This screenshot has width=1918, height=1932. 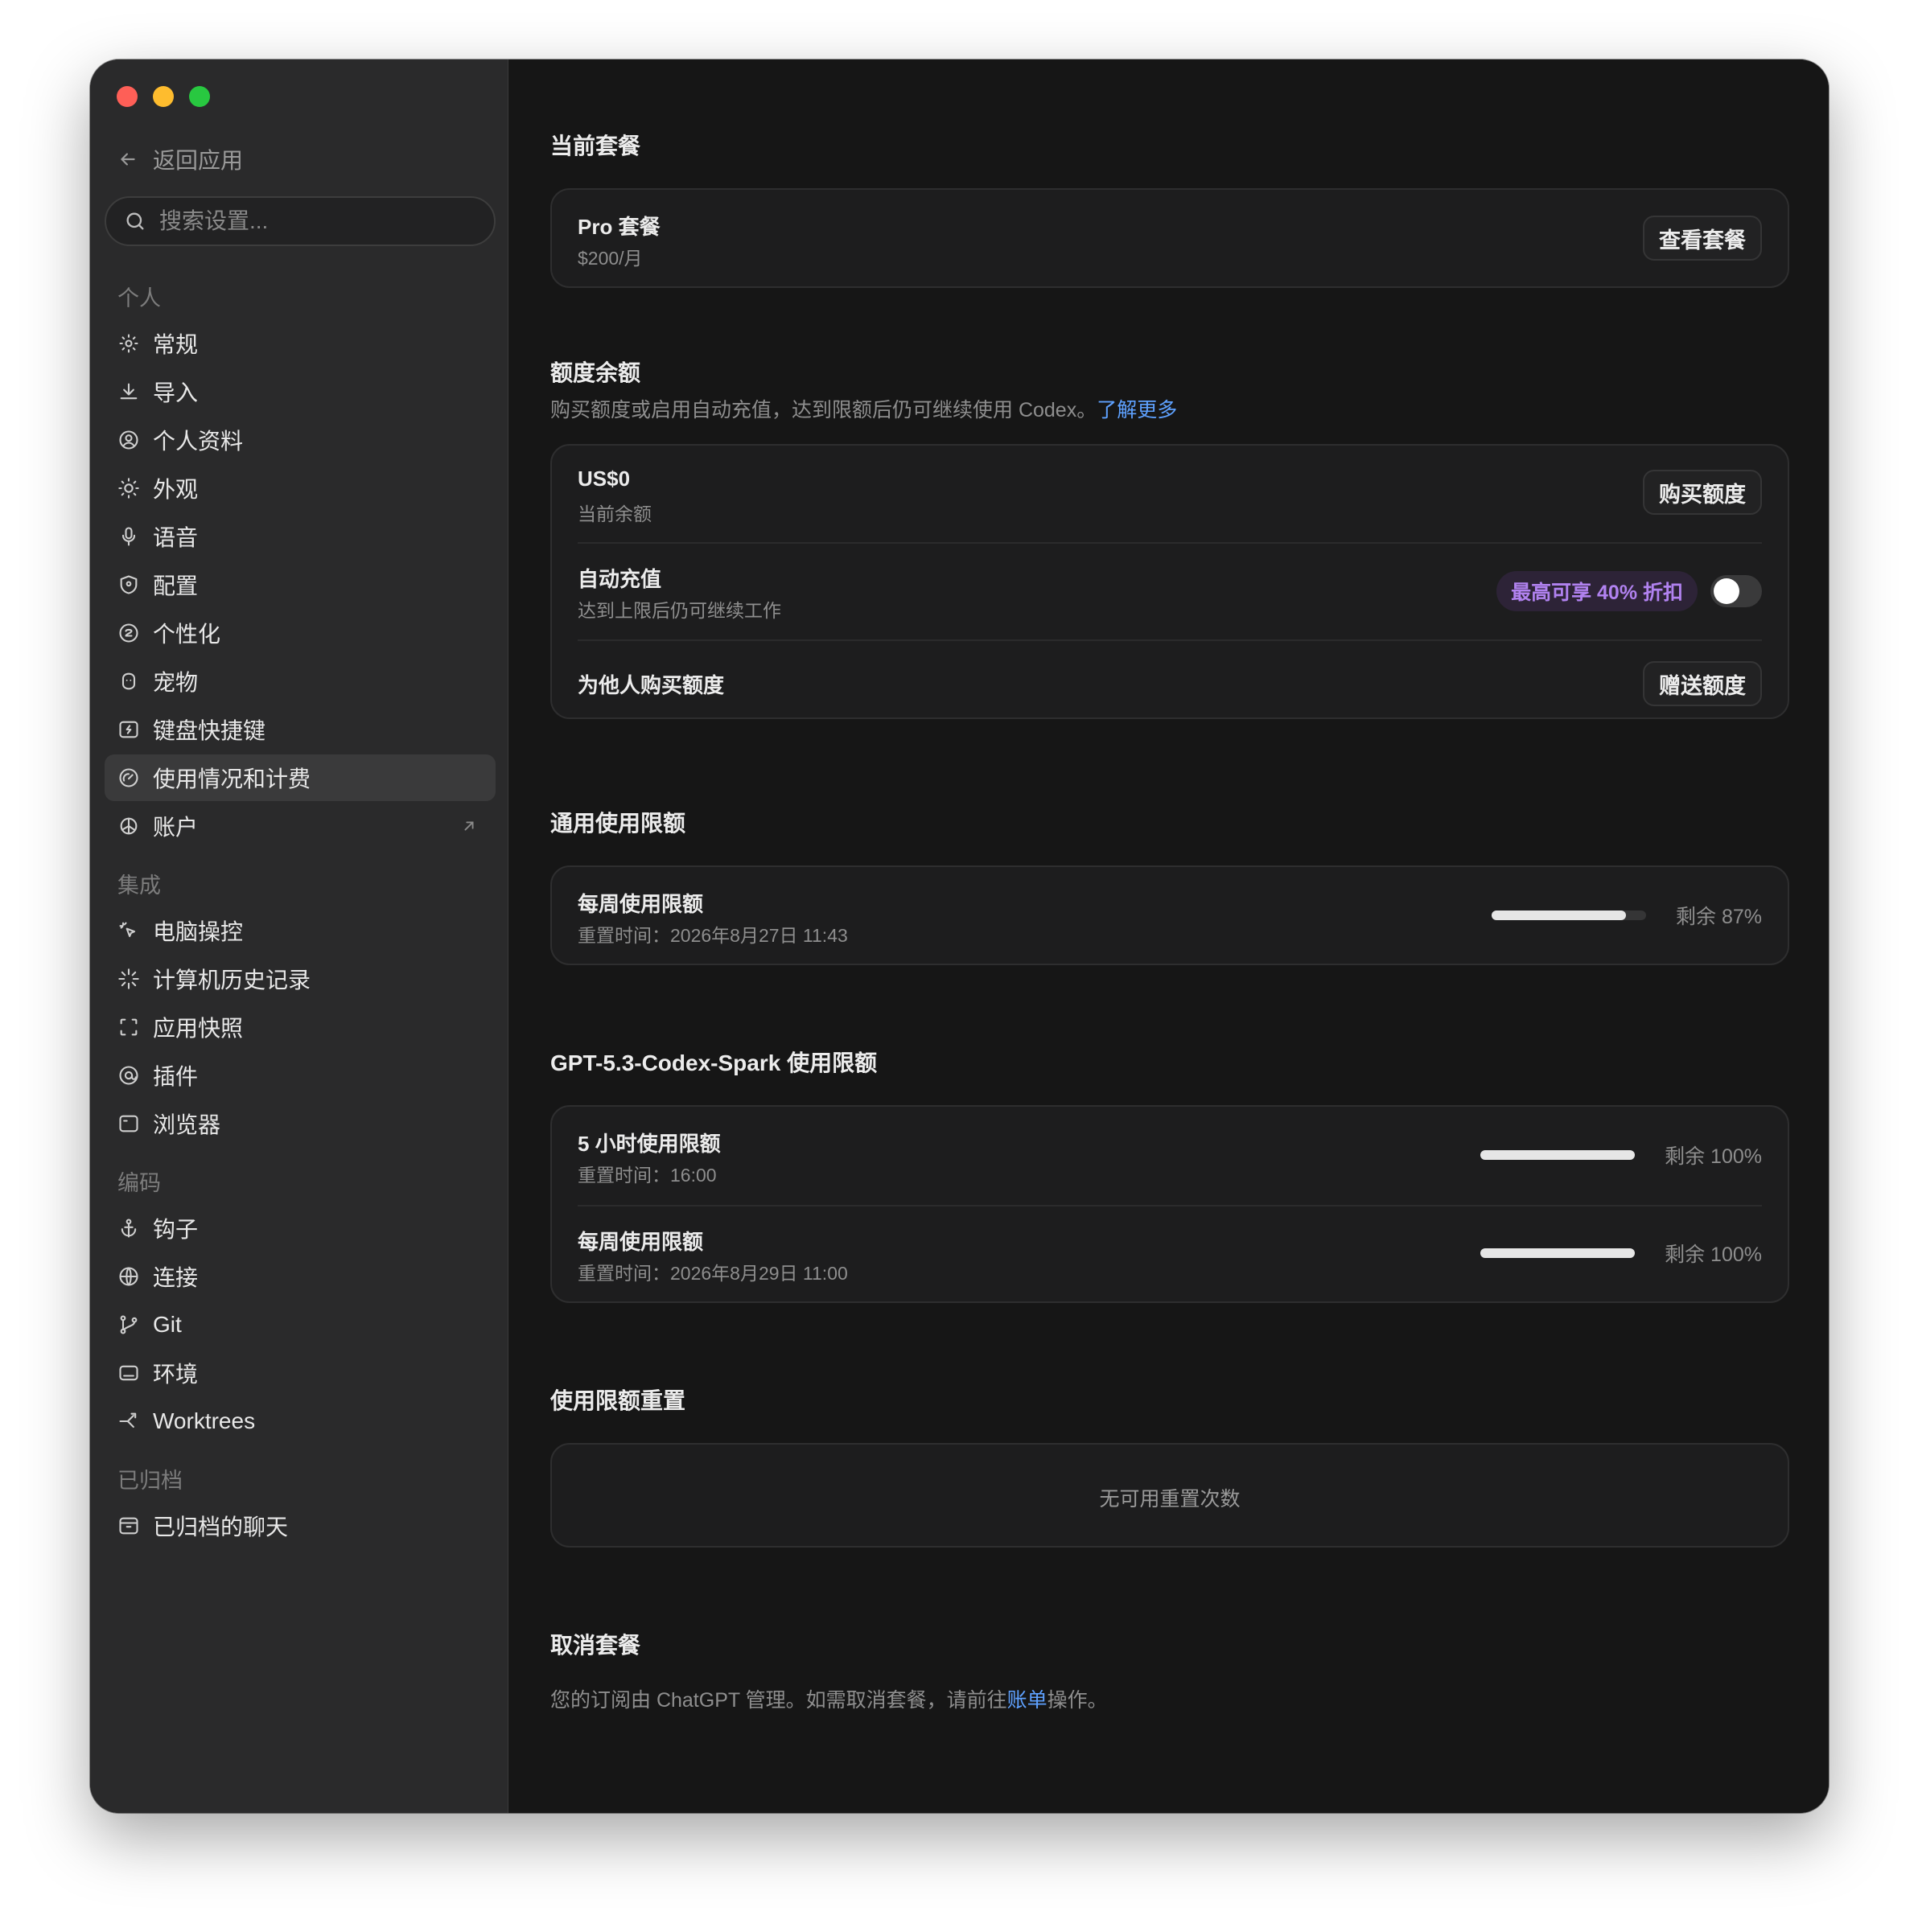 I want to click on auto-recharge-toggle, so click(x=1736, y=591).